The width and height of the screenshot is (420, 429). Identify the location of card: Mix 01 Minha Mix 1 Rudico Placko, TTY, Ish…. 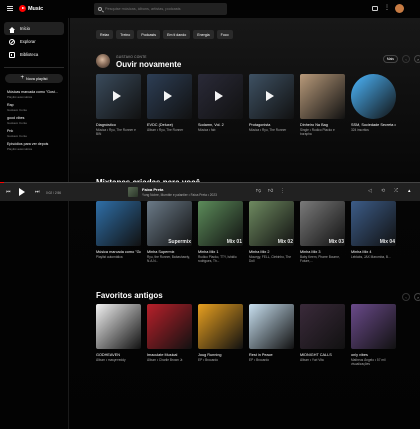
(220, 232).